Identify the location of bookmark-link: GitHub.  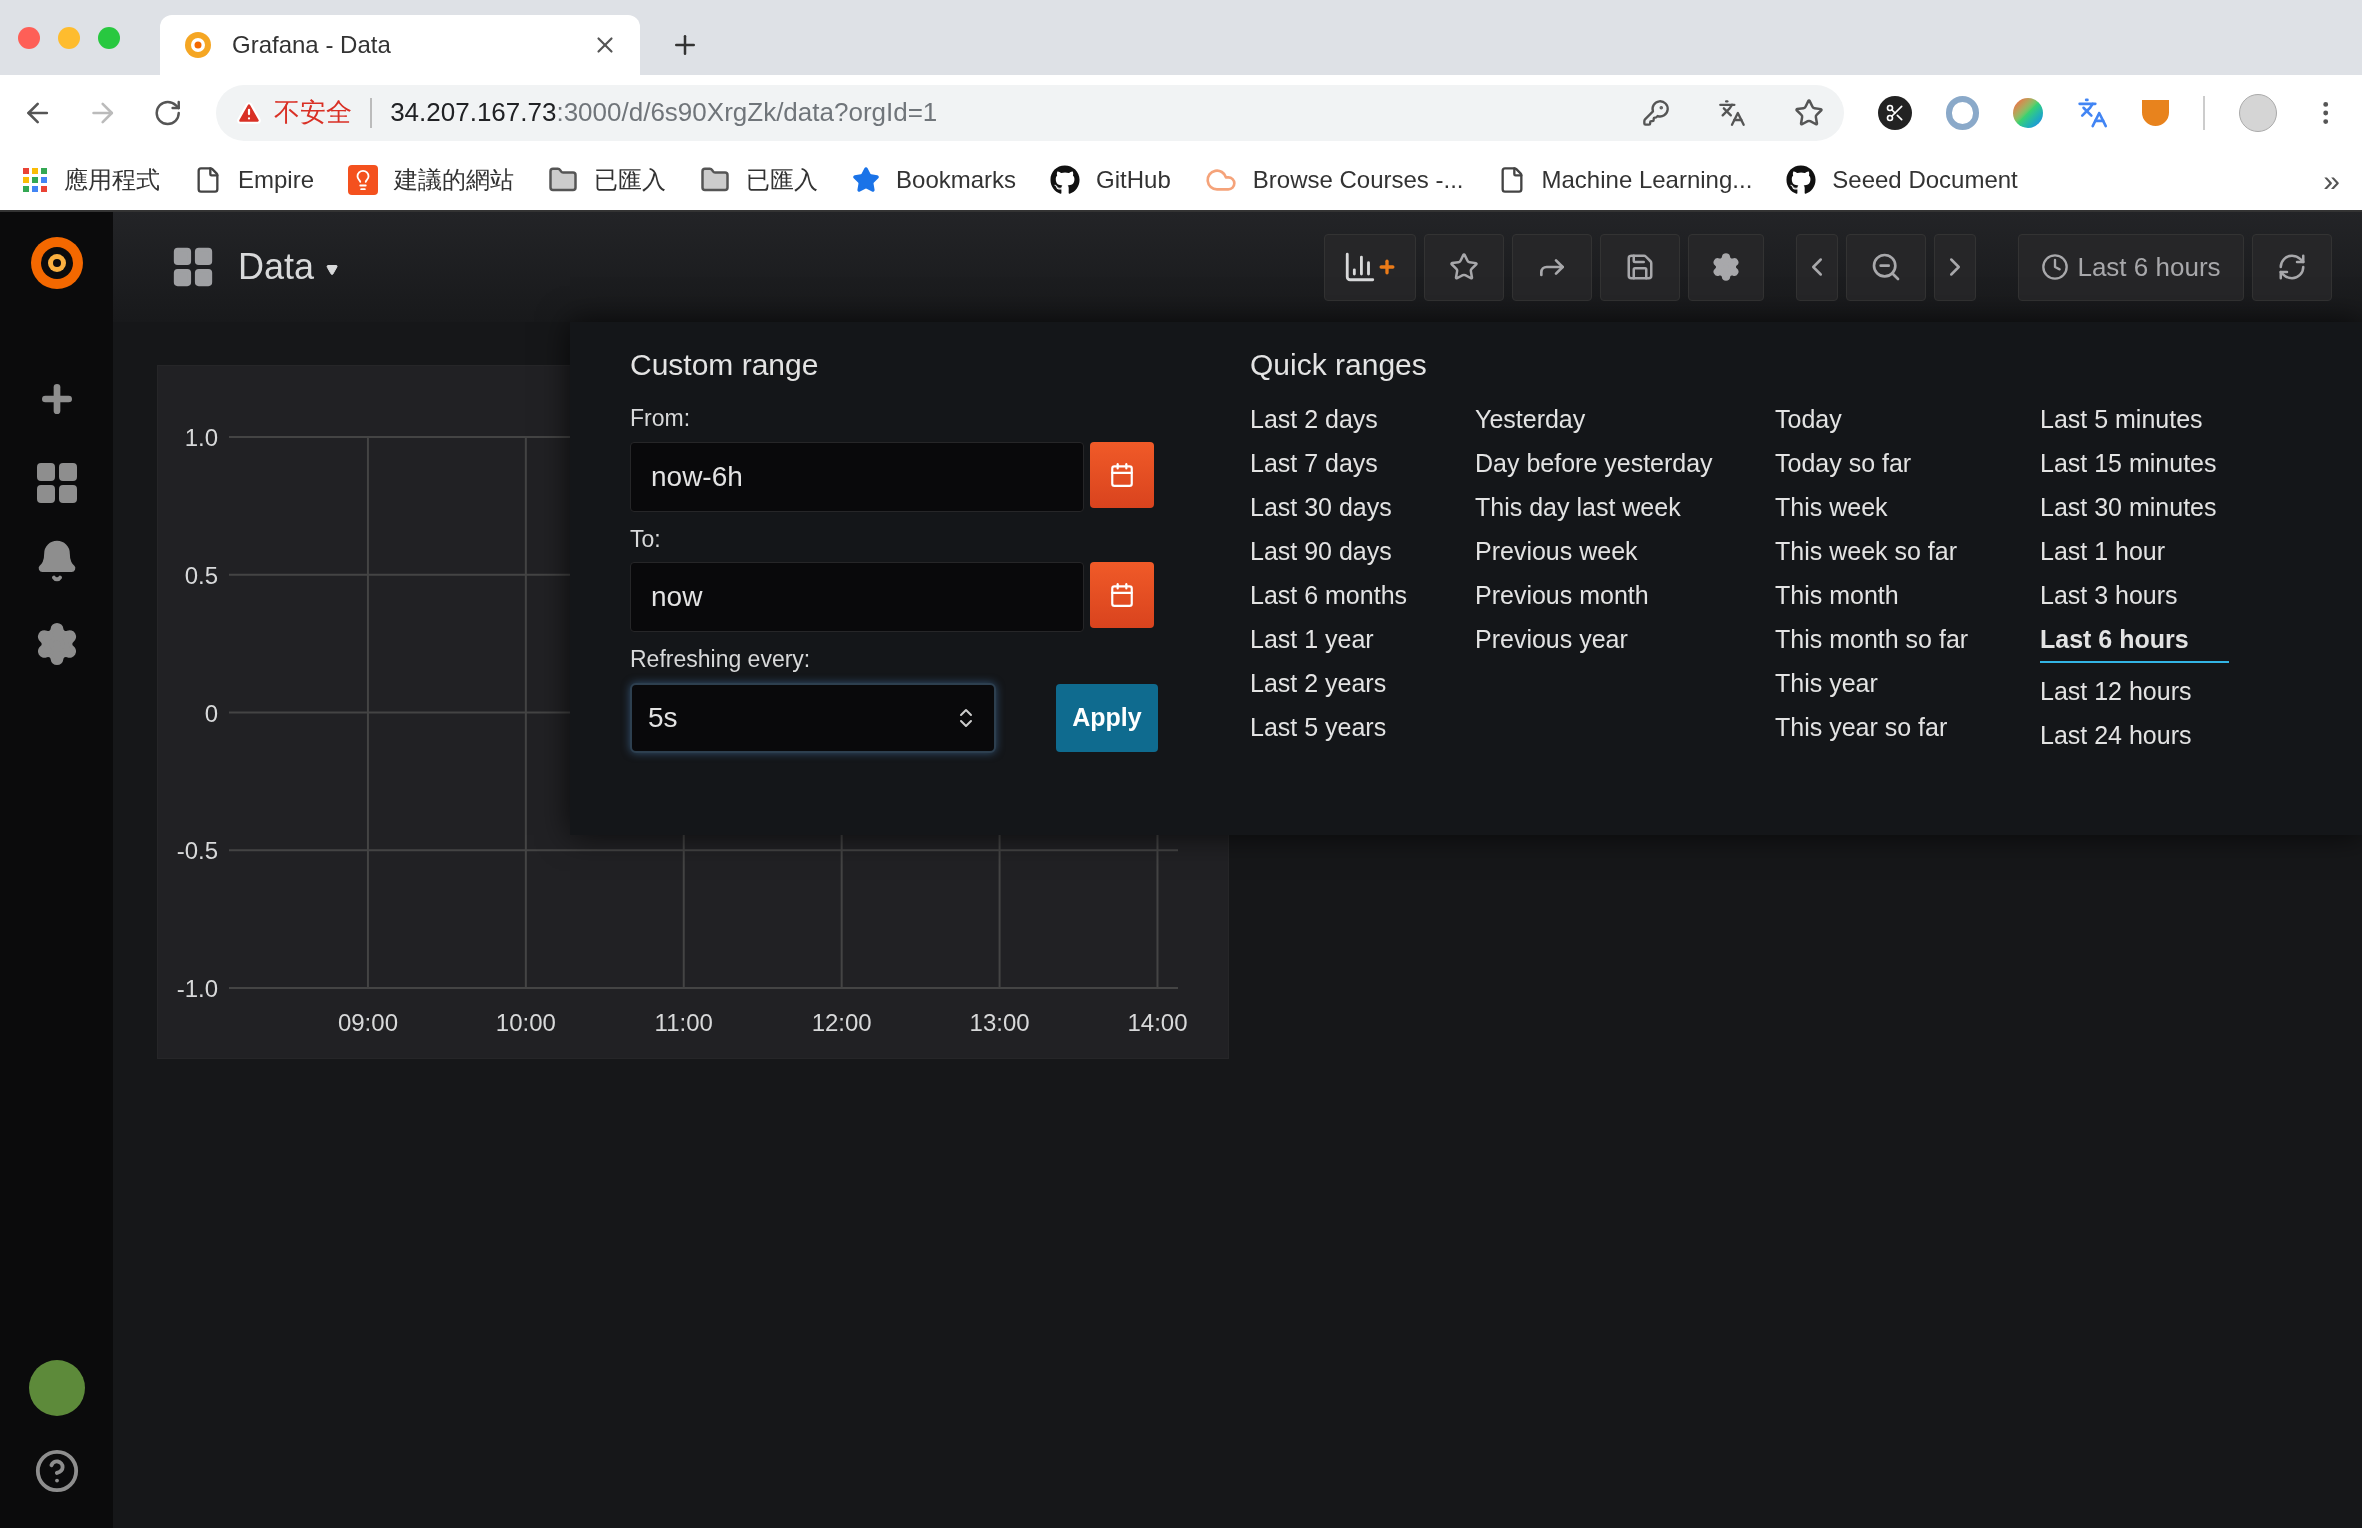
(1110, 180).